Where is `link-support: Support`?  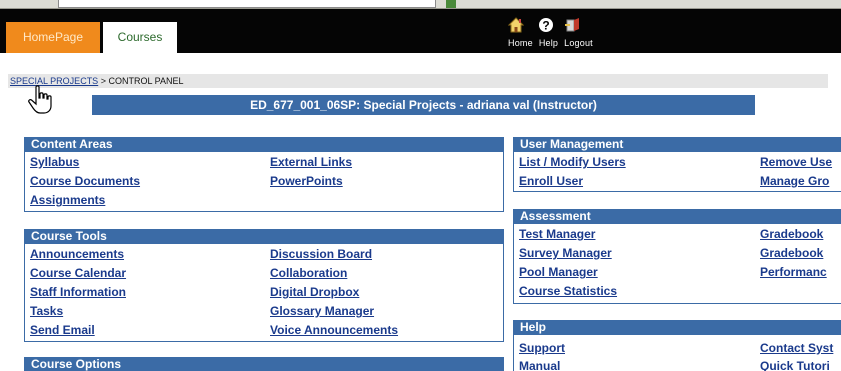 link-support: Support is located at coordinates (542, 348).